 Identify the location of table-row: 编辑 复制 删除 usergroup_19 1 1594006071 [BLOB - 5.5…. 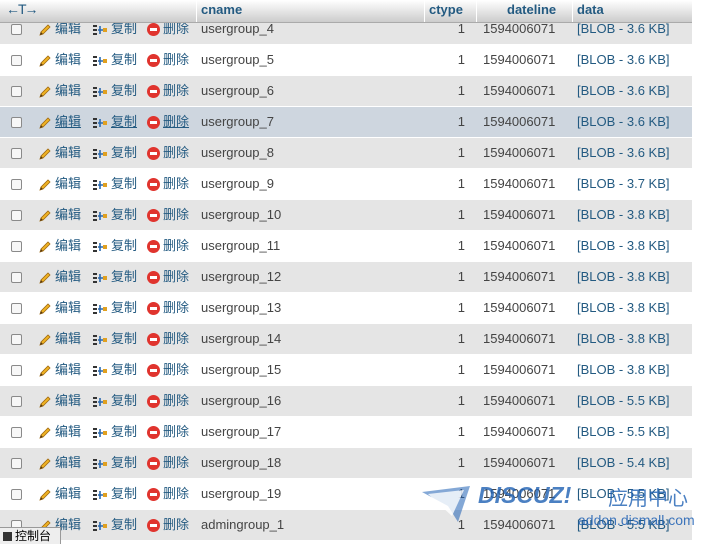
(346, 494).